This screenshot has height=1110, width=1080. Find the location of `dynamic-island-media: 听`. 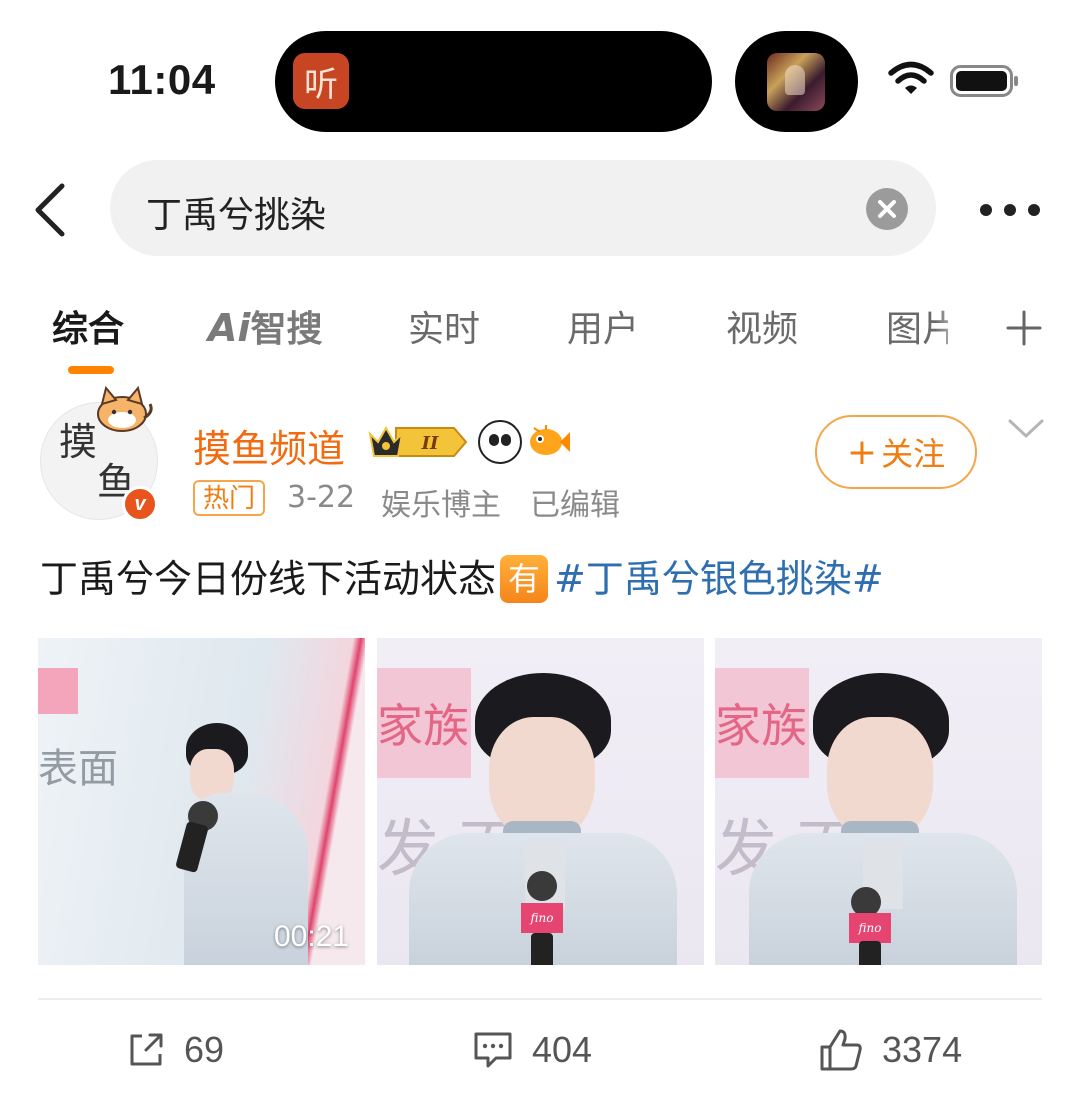

dynamic-island-media: 听 is located at coordinates (493, 81).